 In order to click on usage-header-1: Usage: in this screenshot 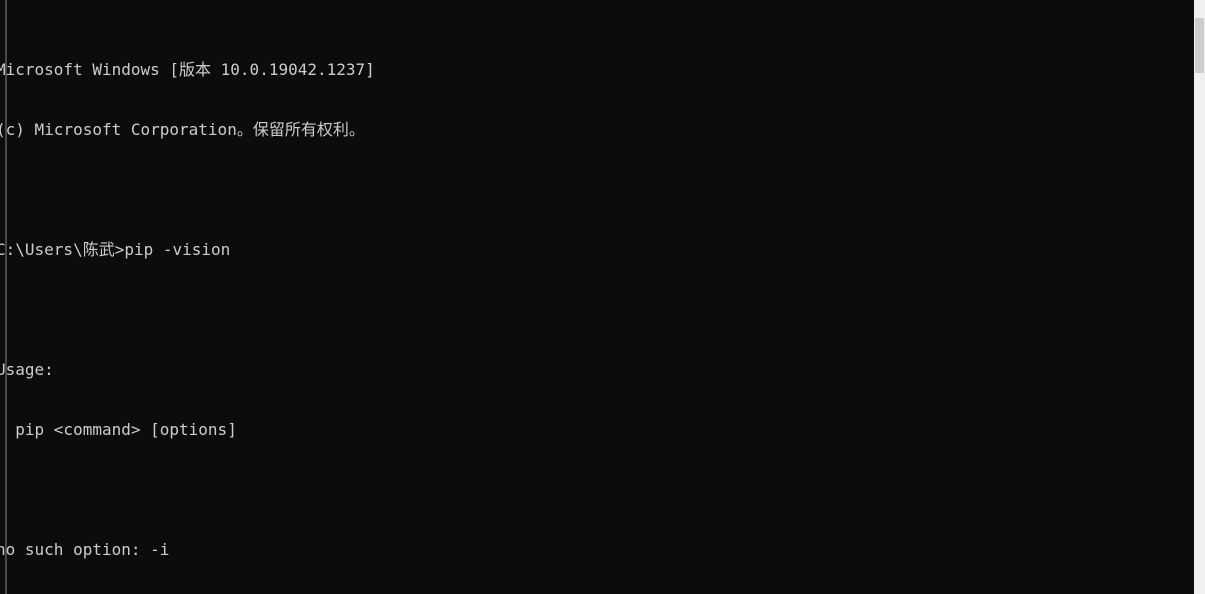, I will do `click(27, 369)`.